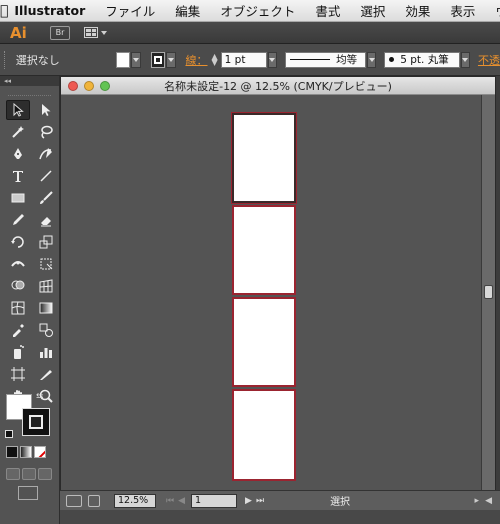 The width and height of the screenshot is (500, 524). What do you see at coordinates (488, 501) in the screenshot?
I see `scroll-left-icon: ◀` at bounding box center [488, 501].